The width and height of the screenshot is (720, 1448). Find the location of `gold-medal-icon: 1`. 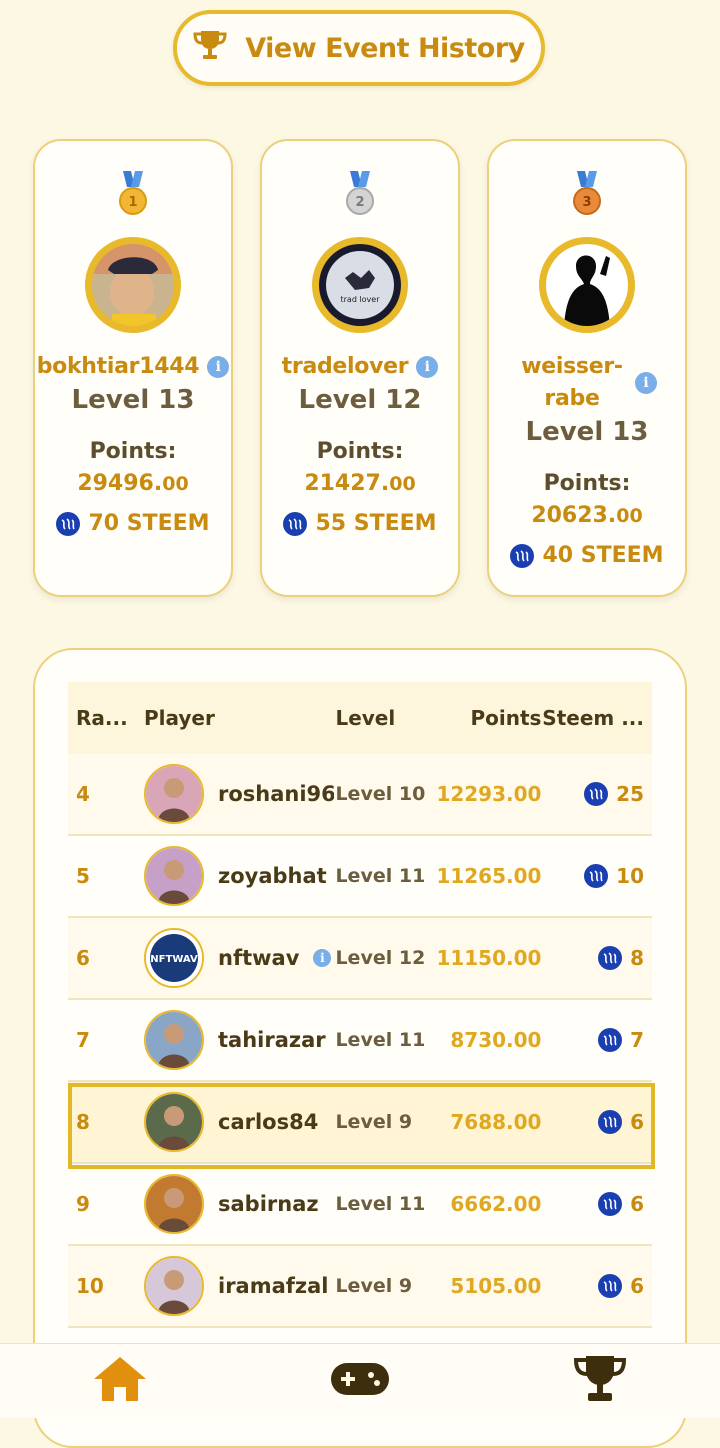

gold-medal-icon: 1 is located at coordinates (133, 196).